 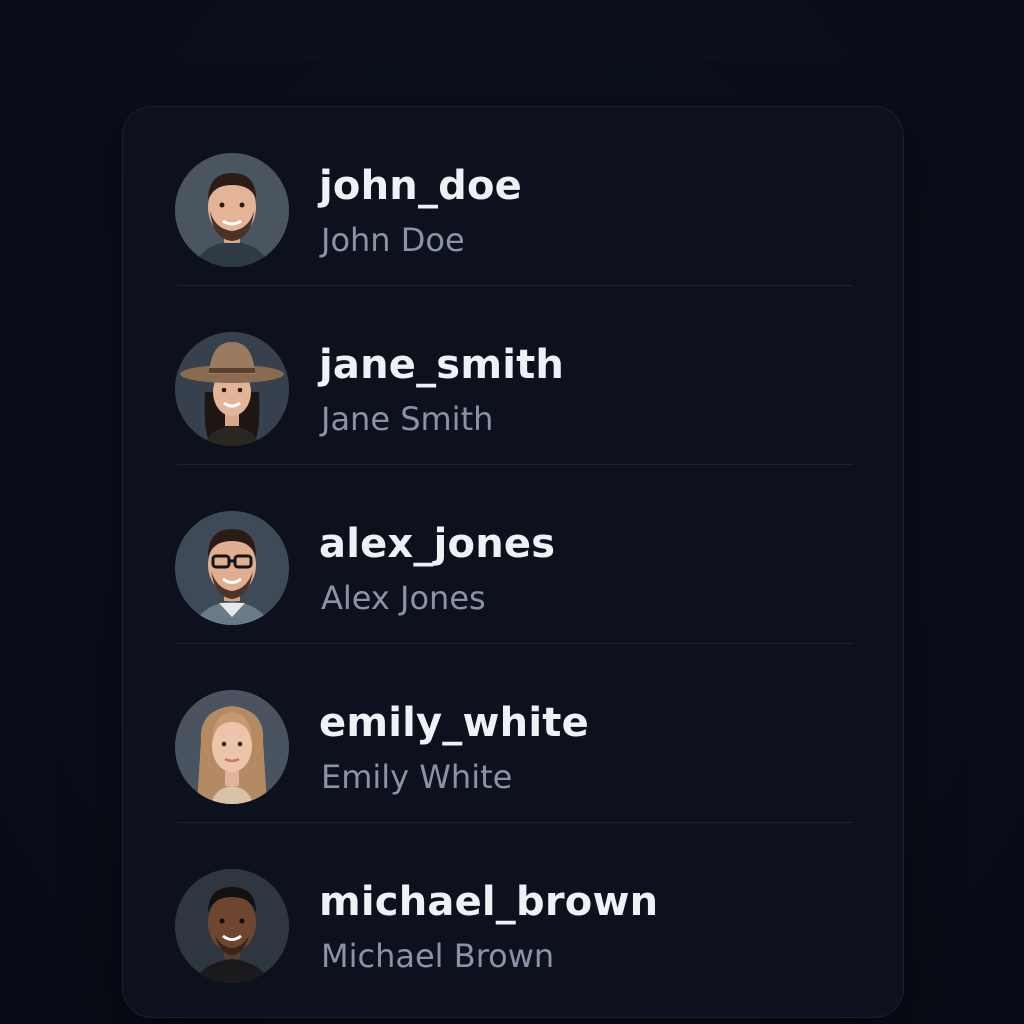 What do you see at coordinates (407, 419) in the screenshot?
I see `full-name: Jane Smith` at bounding box center [407, 419].